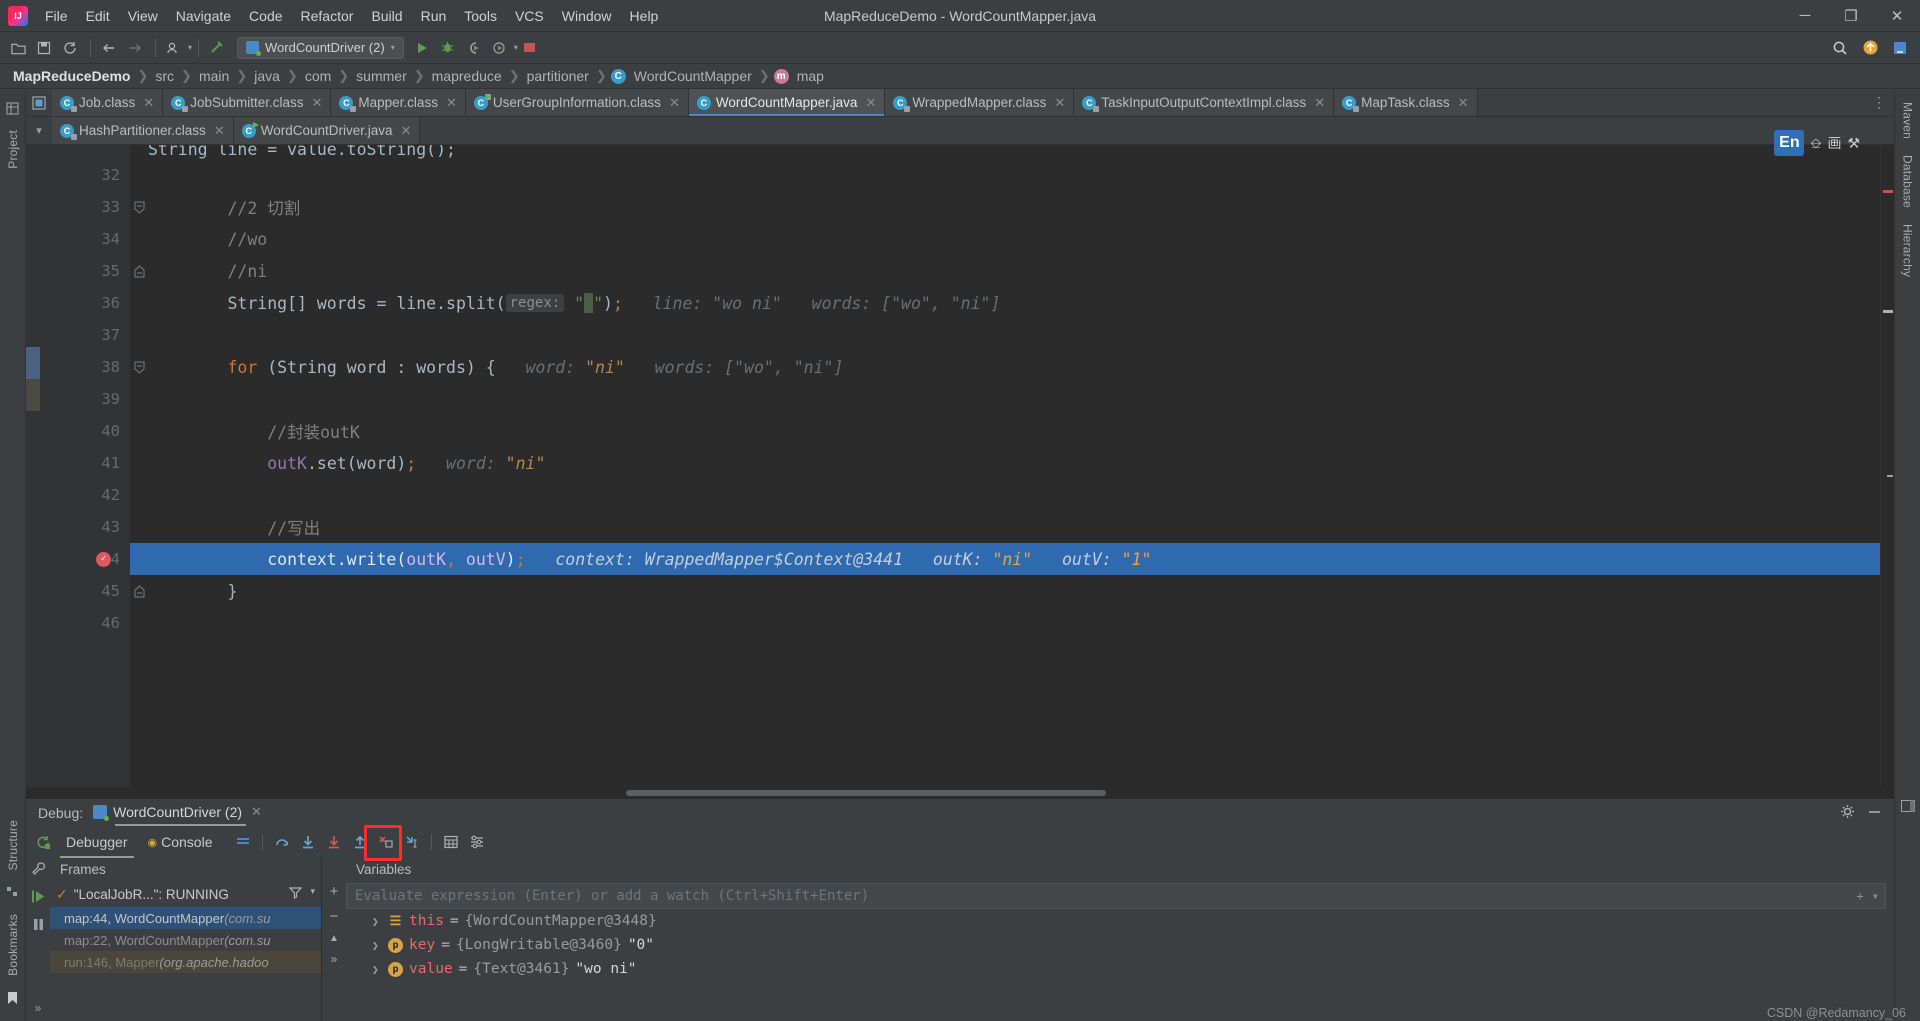 This screenshot has width=1920, height=1021. I want to click on breadcrumb-item-com: com, so click(318, 76).